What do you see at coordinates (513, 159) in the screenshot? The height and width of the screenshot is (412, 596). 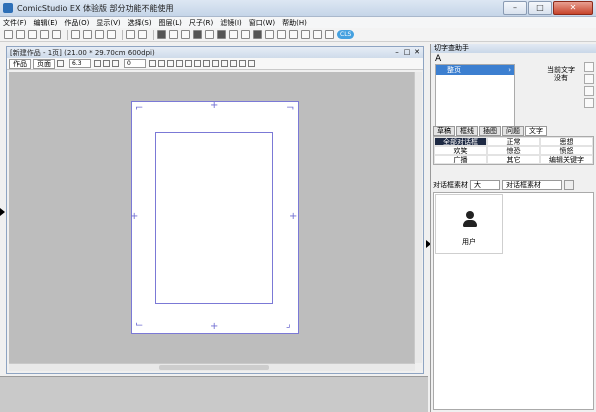 I see `category-other: 其它` at bounding box center [513, 159].